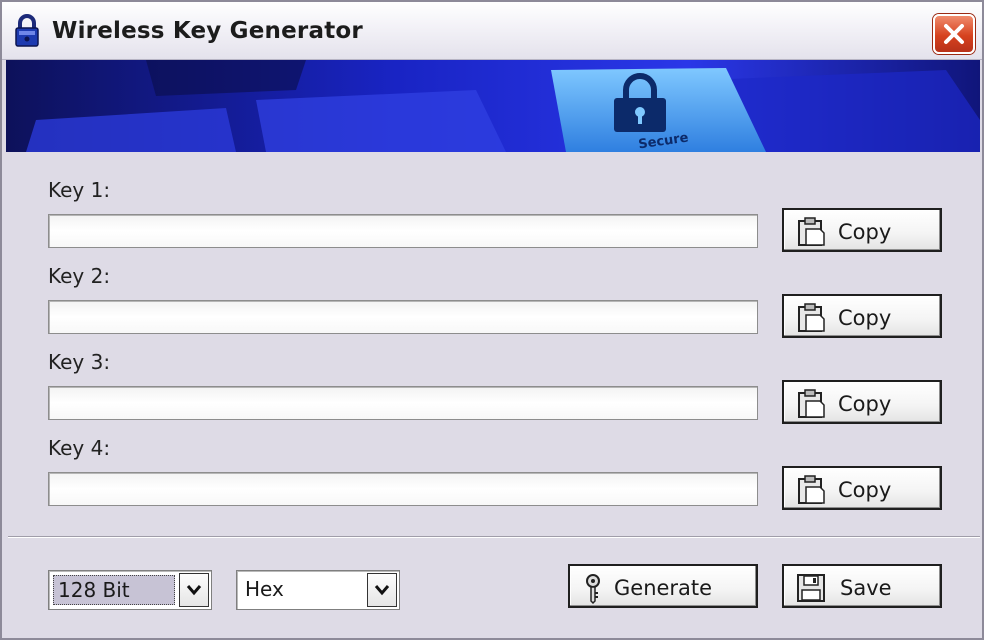  I want to click on key-4-field, so click(403, 489).